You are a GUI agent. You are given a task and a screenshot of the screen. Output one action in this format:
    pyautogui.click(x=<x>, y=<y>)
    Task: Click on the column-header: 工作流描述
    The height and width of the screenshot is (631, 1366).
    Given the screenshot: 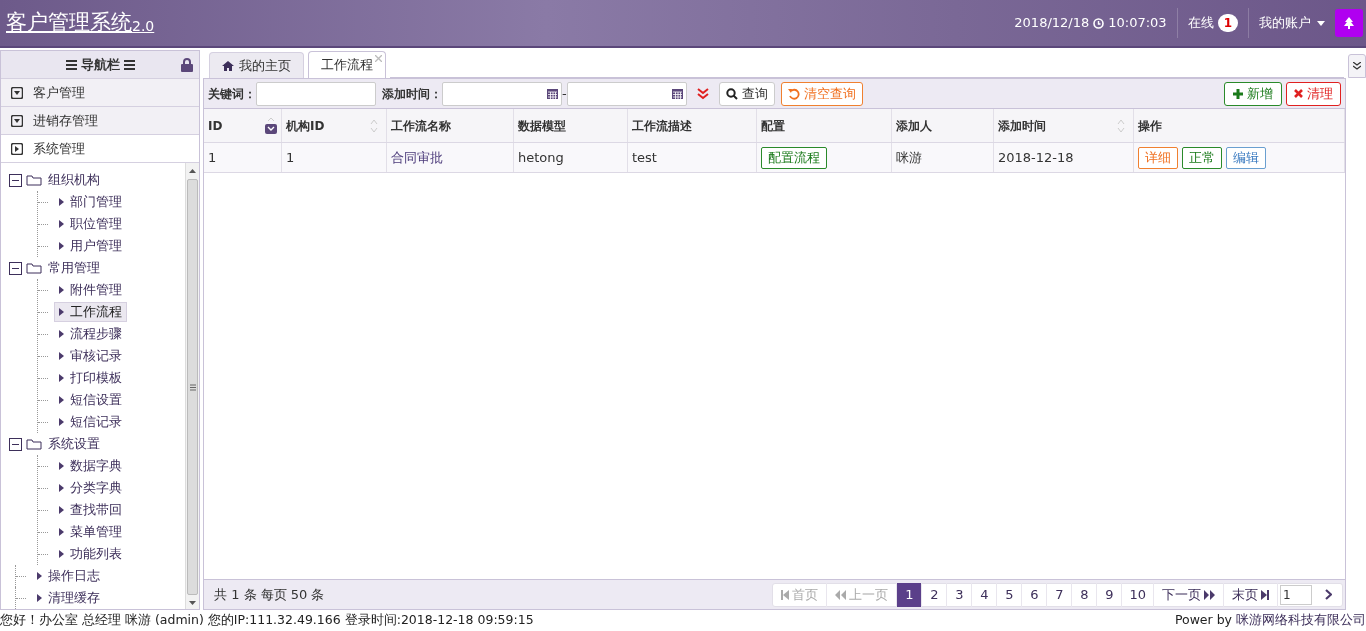 What is the action you would take?
    pyautogui.click(x=692, y=125)
    